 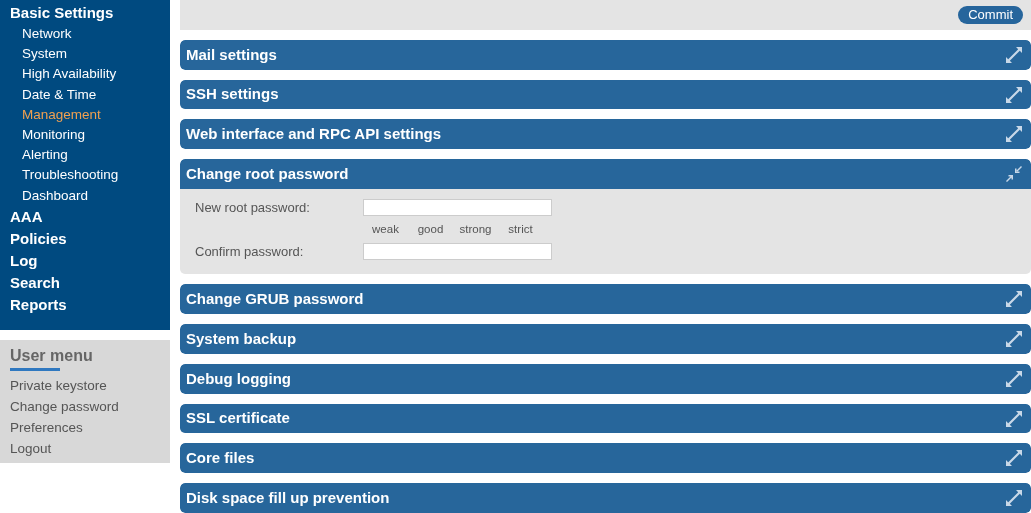 What do you see at coordinates (231, 54) in the screenshot?
I see `section-title: Mail settings` at bounding box center [231, 54].